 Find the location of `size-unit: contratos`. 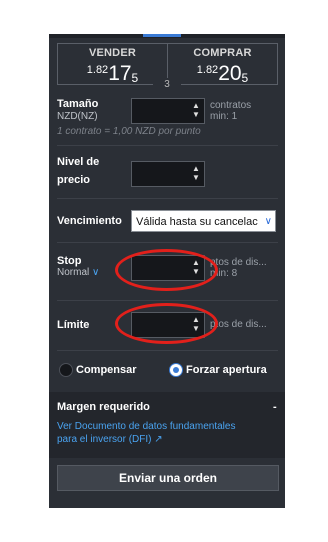

size-unit: contratos is located at coordinates (231, 105).